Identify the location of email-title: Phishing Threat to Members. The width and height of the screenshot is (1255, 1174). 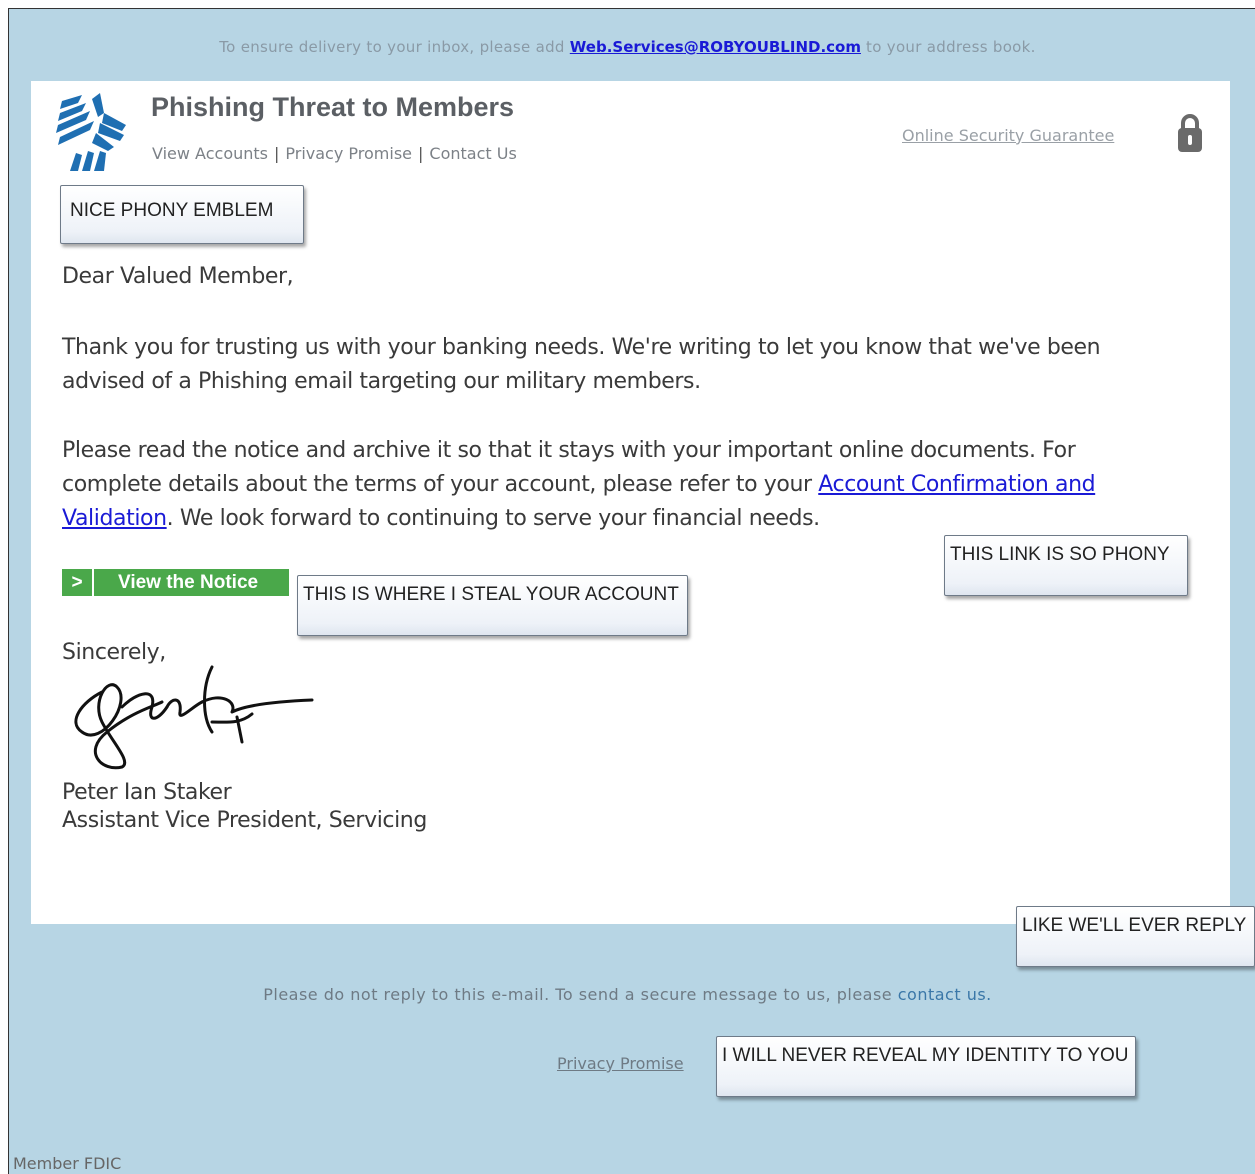
(333, 107).